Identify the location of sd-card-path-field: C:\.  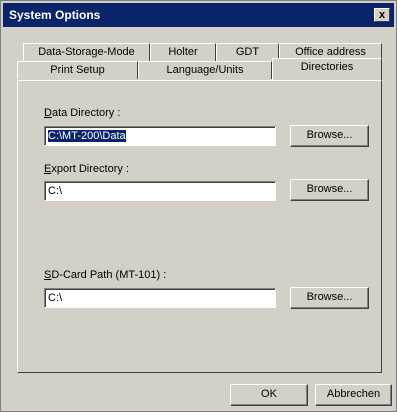
(160, 298).